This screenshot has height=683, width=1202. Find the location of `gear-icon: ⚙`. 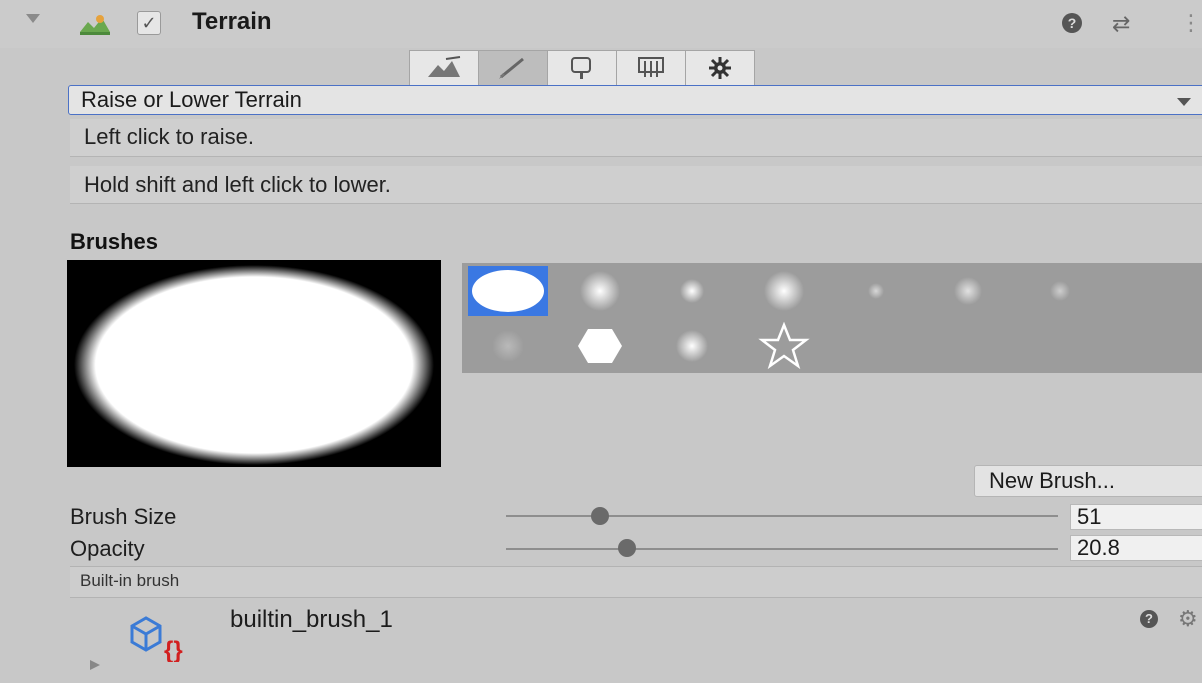

gear-icon: ⚙ is located at coordinates (1188, 619).